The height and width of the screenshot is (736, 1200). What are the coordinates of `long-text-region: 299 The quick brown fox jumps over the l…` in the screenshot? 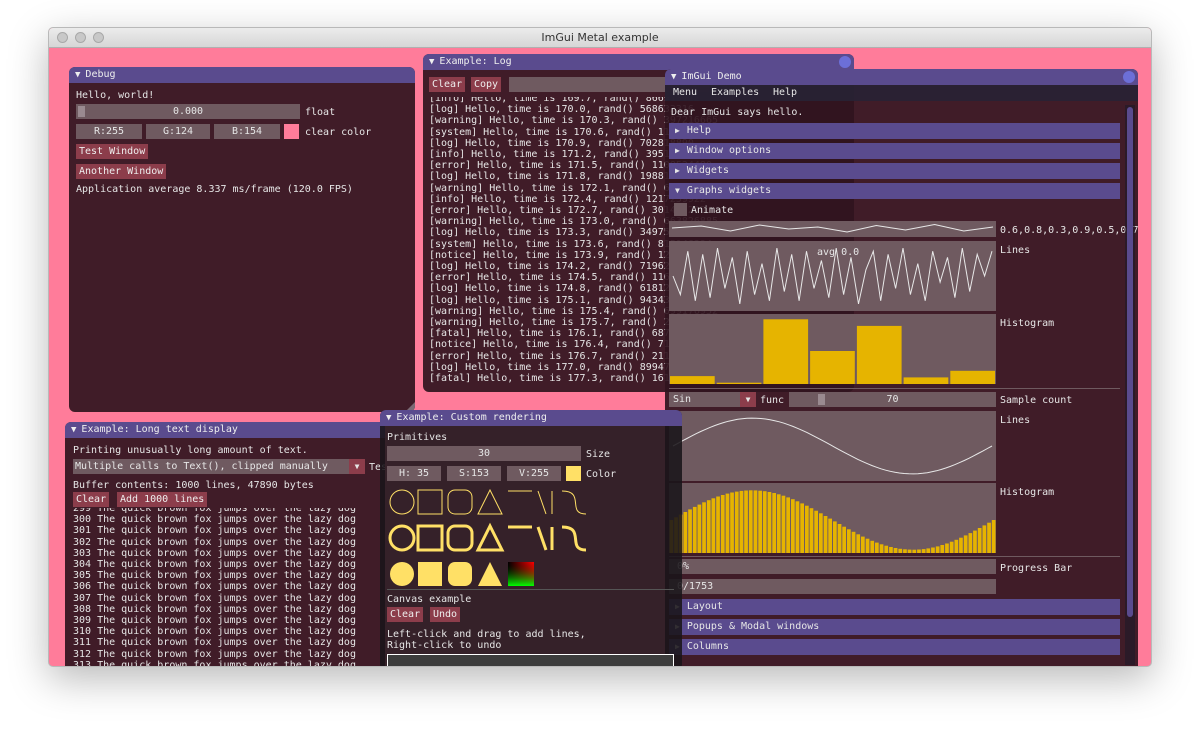 It's located at (223, 587).